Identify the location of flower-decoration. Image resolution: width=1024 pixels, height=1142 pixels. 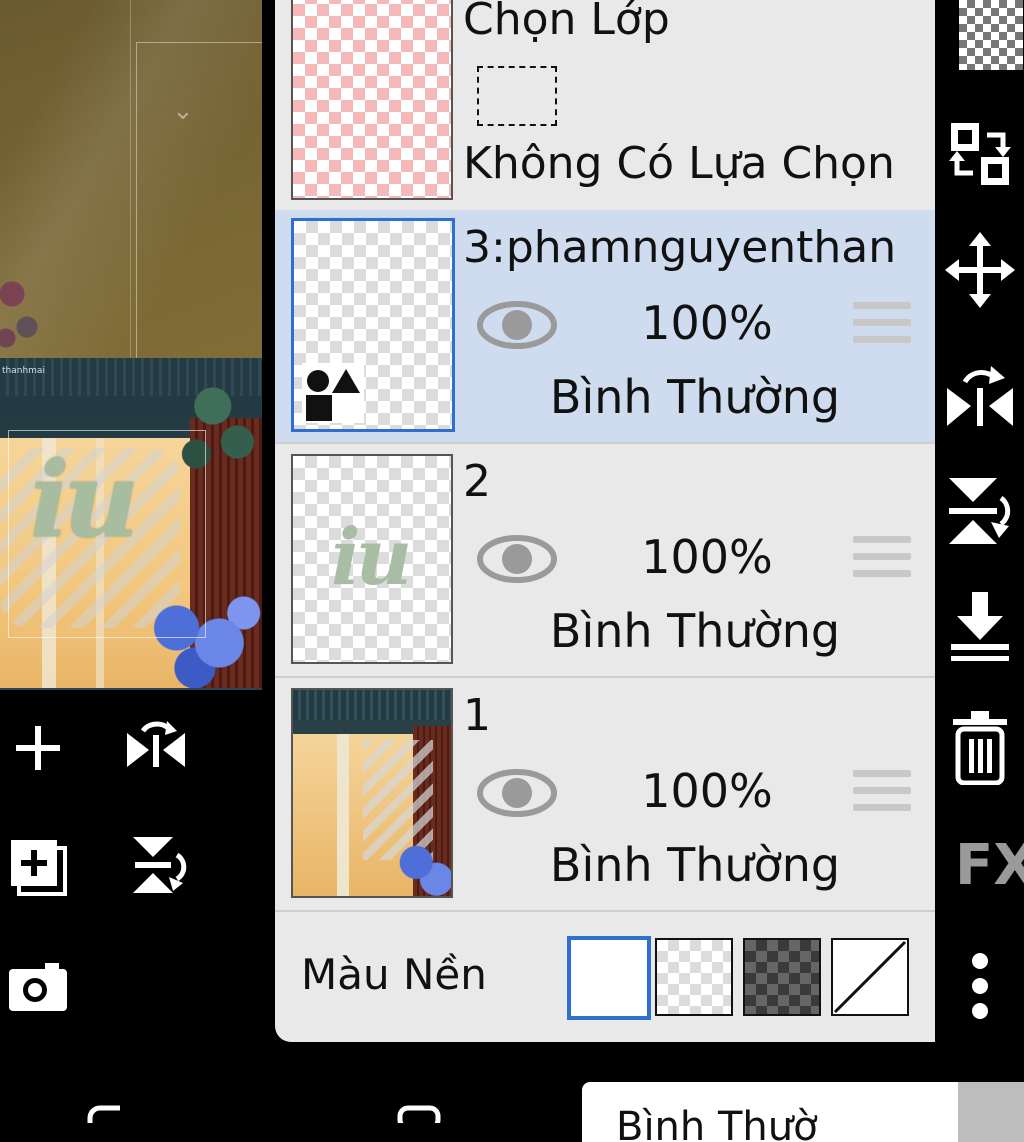
(30, 305).